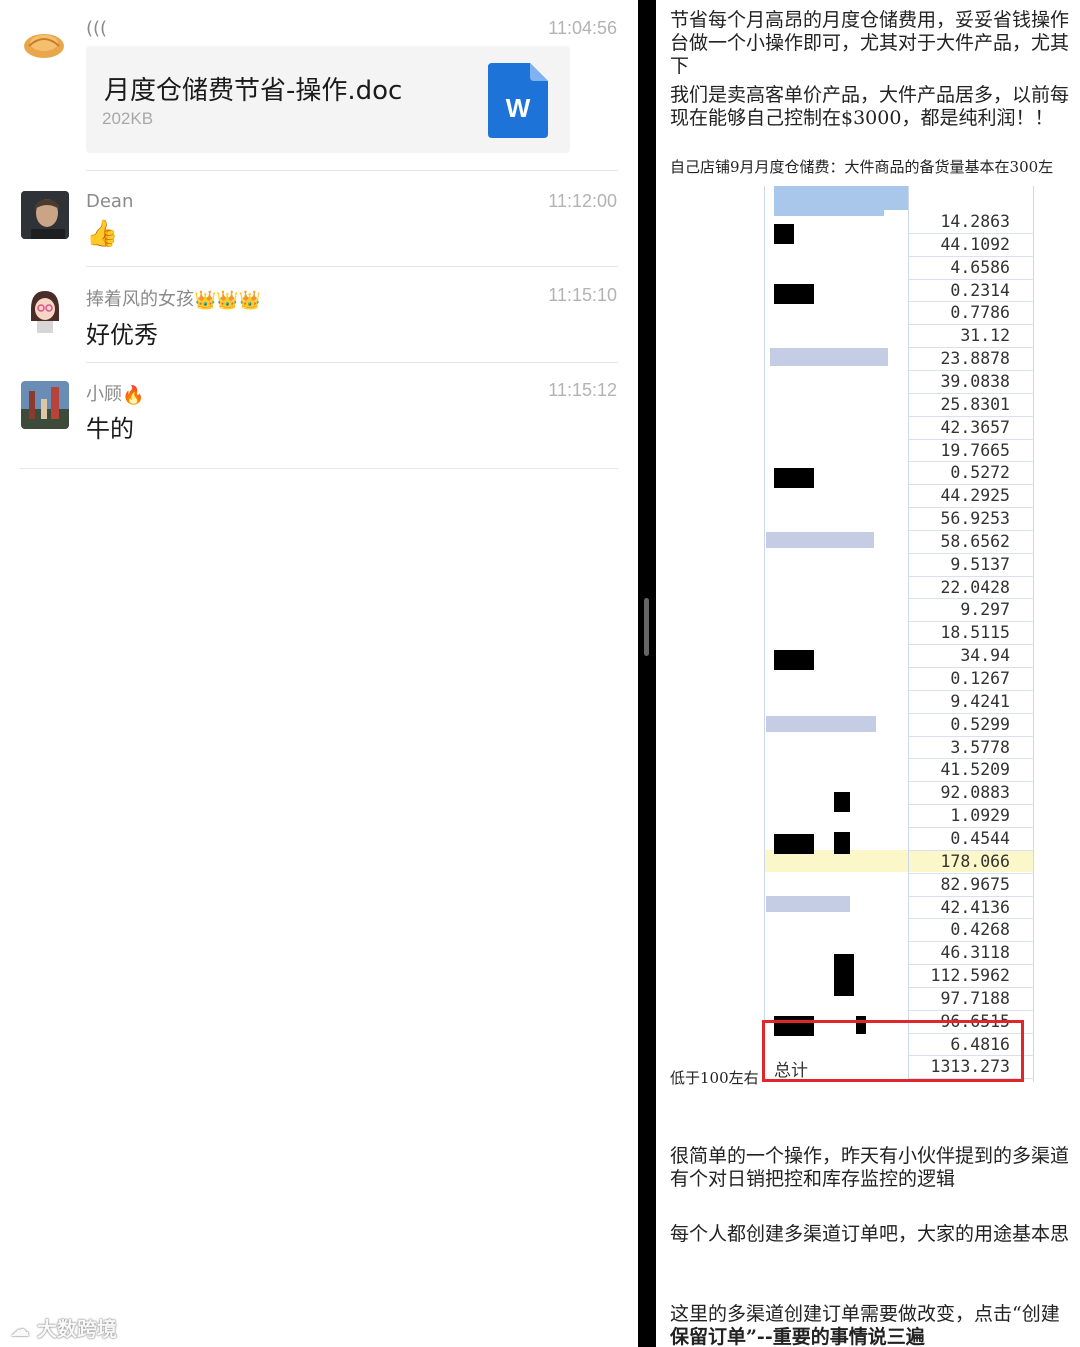 The height and width of the screenshot is (1347, 1080). I want to click on fire-emoji: 🔥, so click(133, 395).